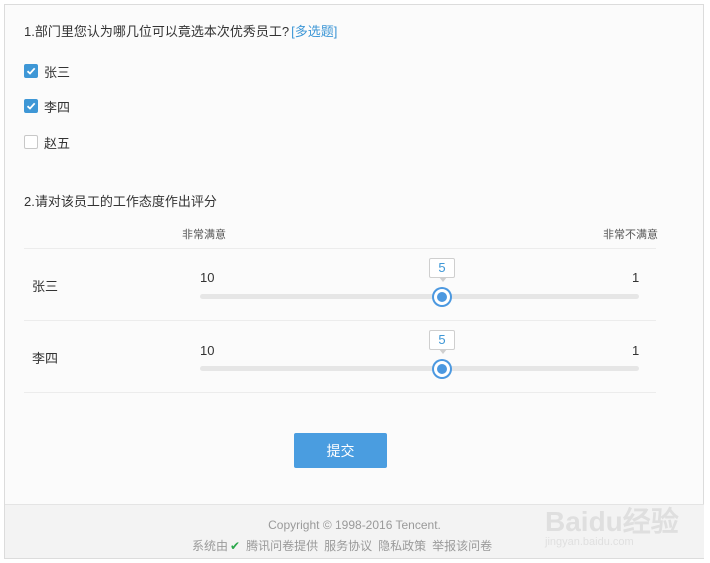 This screenshot has height=563, width=710. What do you see at coordinates (589, 542) in the screenshot?
I see `watermark-url: jingyan.baidu.com` at bounding box center [589, 542].